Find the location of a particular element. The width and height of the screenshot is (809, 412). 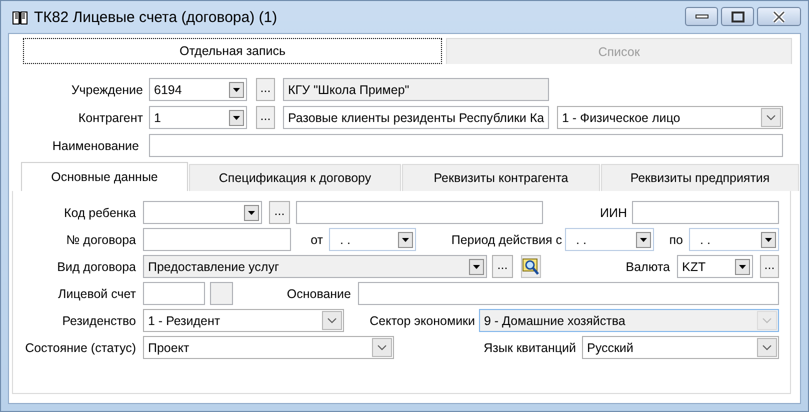

tab: Реквизиты предприятия is located at coordinates (700, 177).